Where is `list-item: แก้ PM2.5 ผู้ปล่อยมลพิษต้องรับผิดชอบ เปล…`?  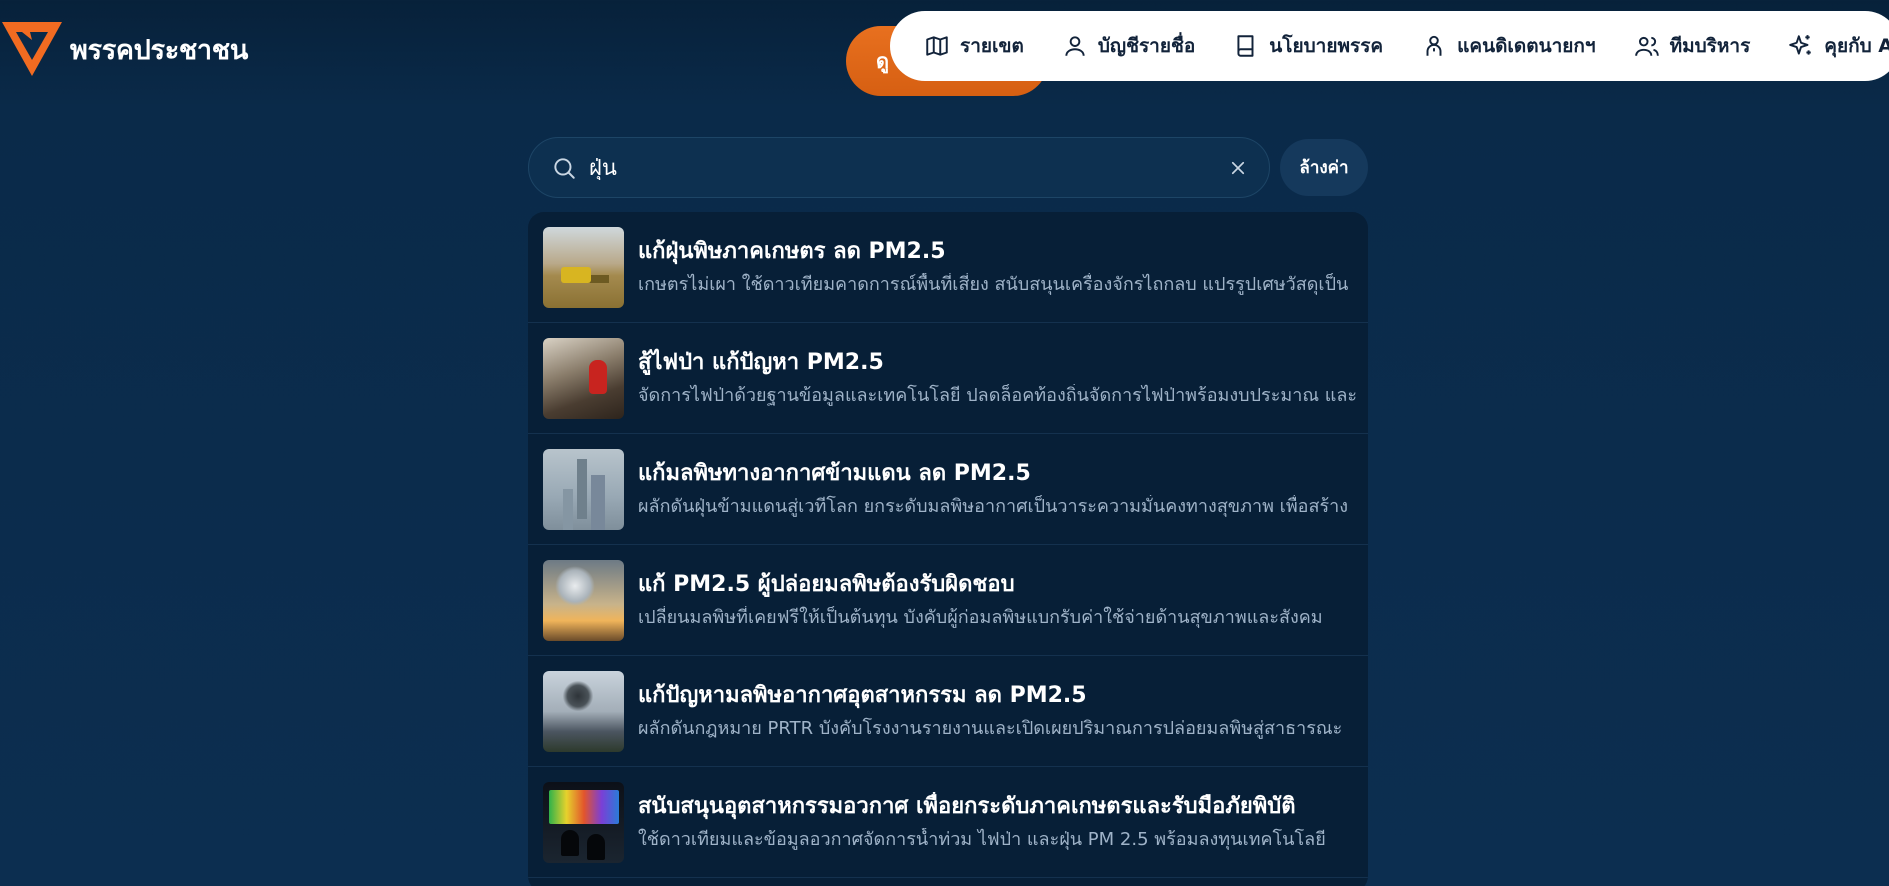
list-item: แก้ PM2.5 ผู้ปล่อยมลพิษต้องรับผิดชอบ เปล… is located at coordinates (948, 600).